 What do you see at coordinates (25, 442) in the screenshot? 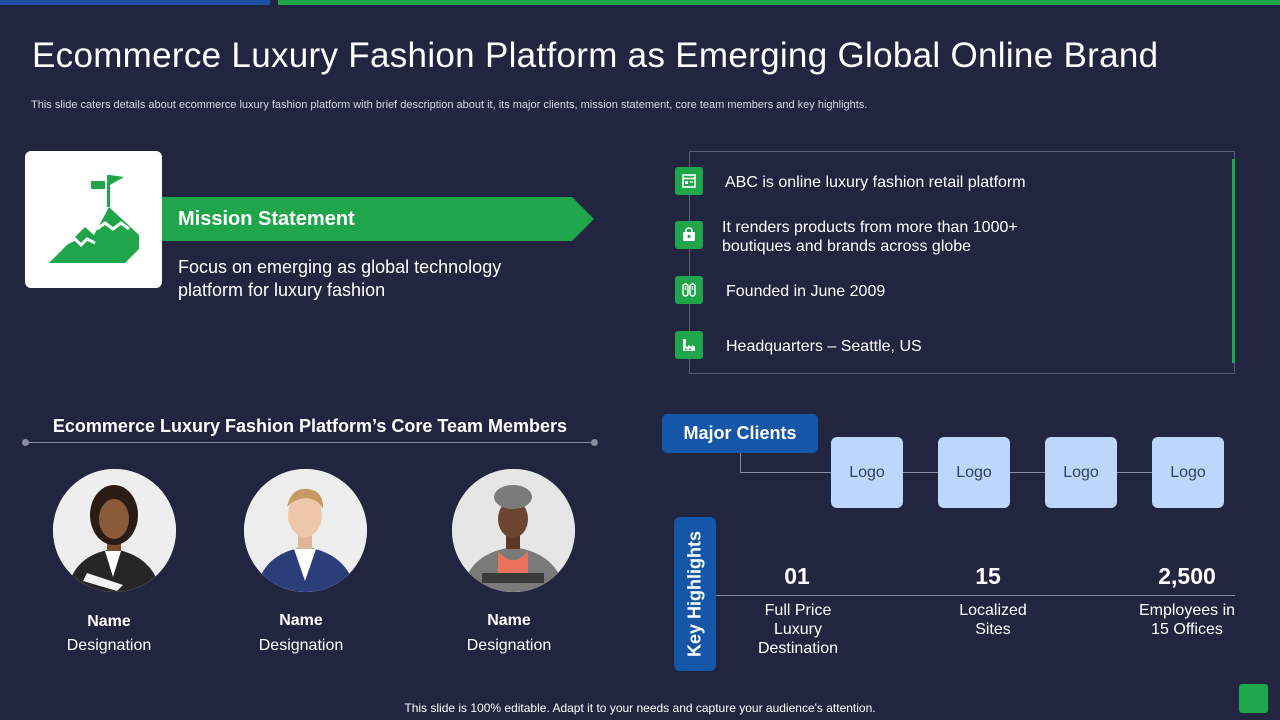
I see `team-divider-dot-left` at bounding box center [25, 442].